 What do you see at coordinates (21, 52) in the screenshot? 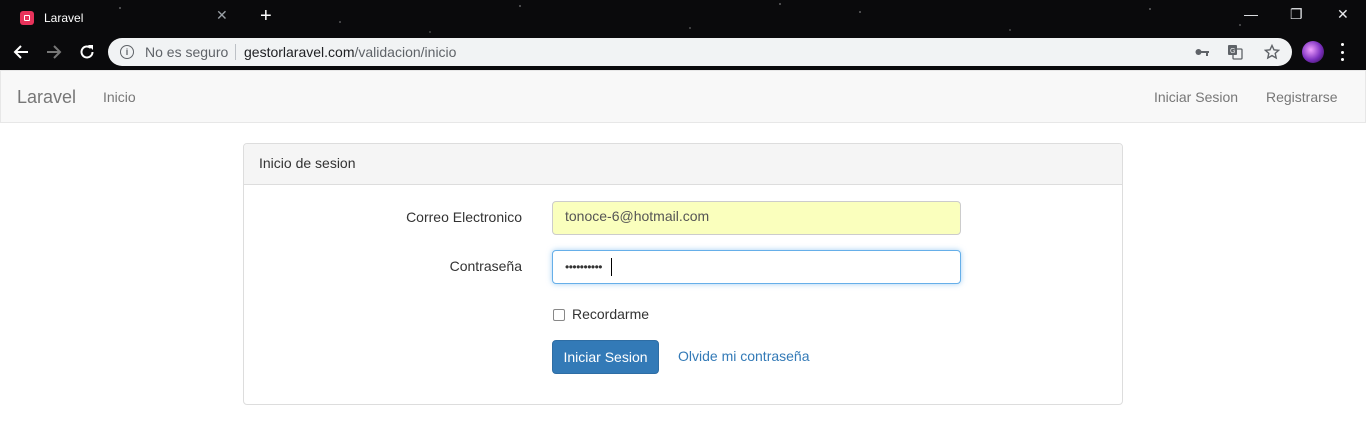
I see `back-arrow-icon` at bounding box center [21, 52].